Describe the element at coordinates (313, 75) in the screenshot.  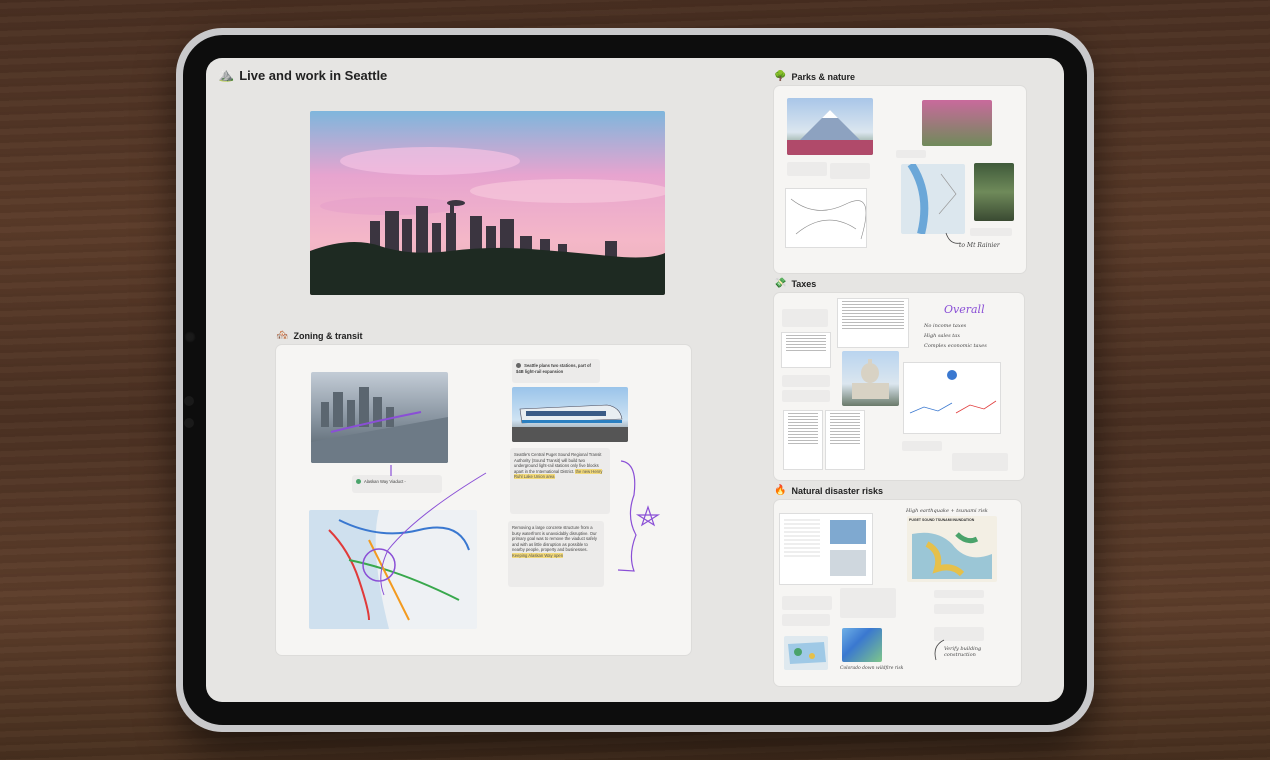
I see `board-title-text: Live and work in Seattle` at that location.